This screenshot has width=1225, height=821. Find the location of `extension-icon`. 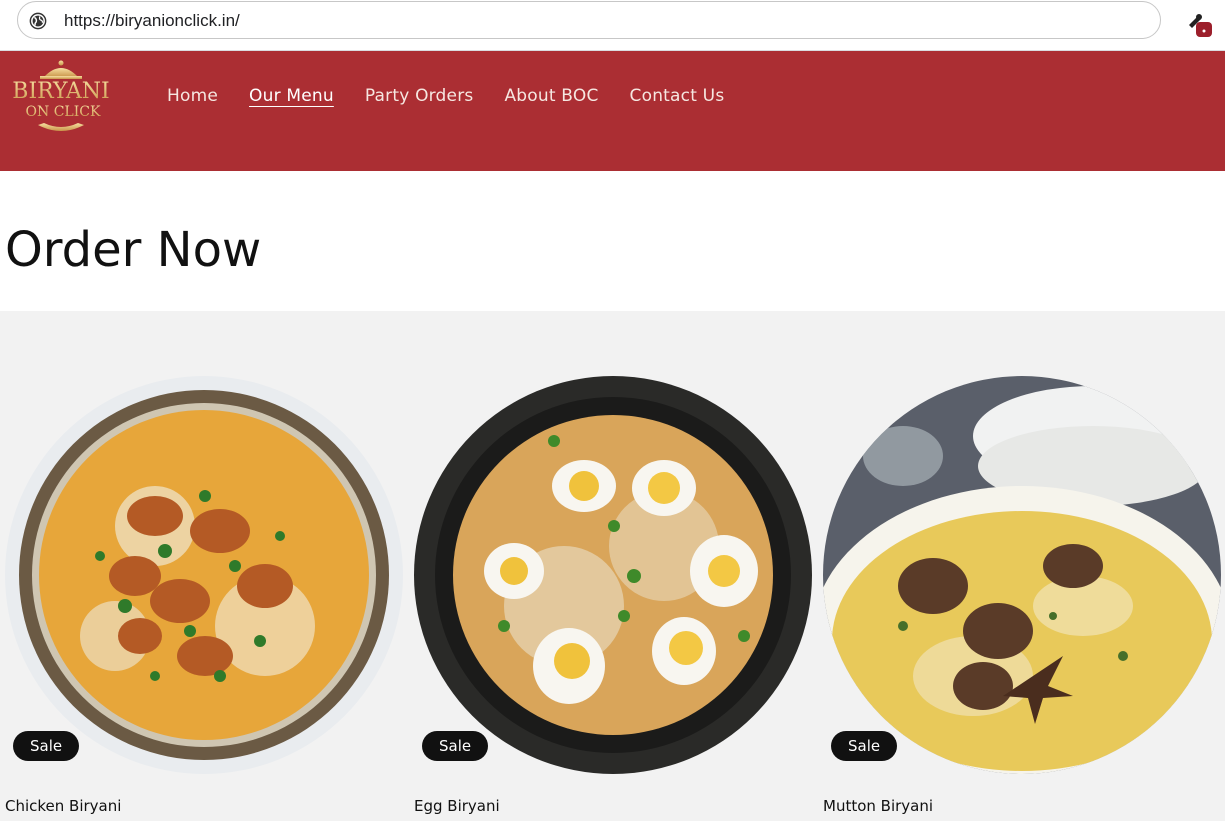

extension-icon is located at coordinates (1200, 24).